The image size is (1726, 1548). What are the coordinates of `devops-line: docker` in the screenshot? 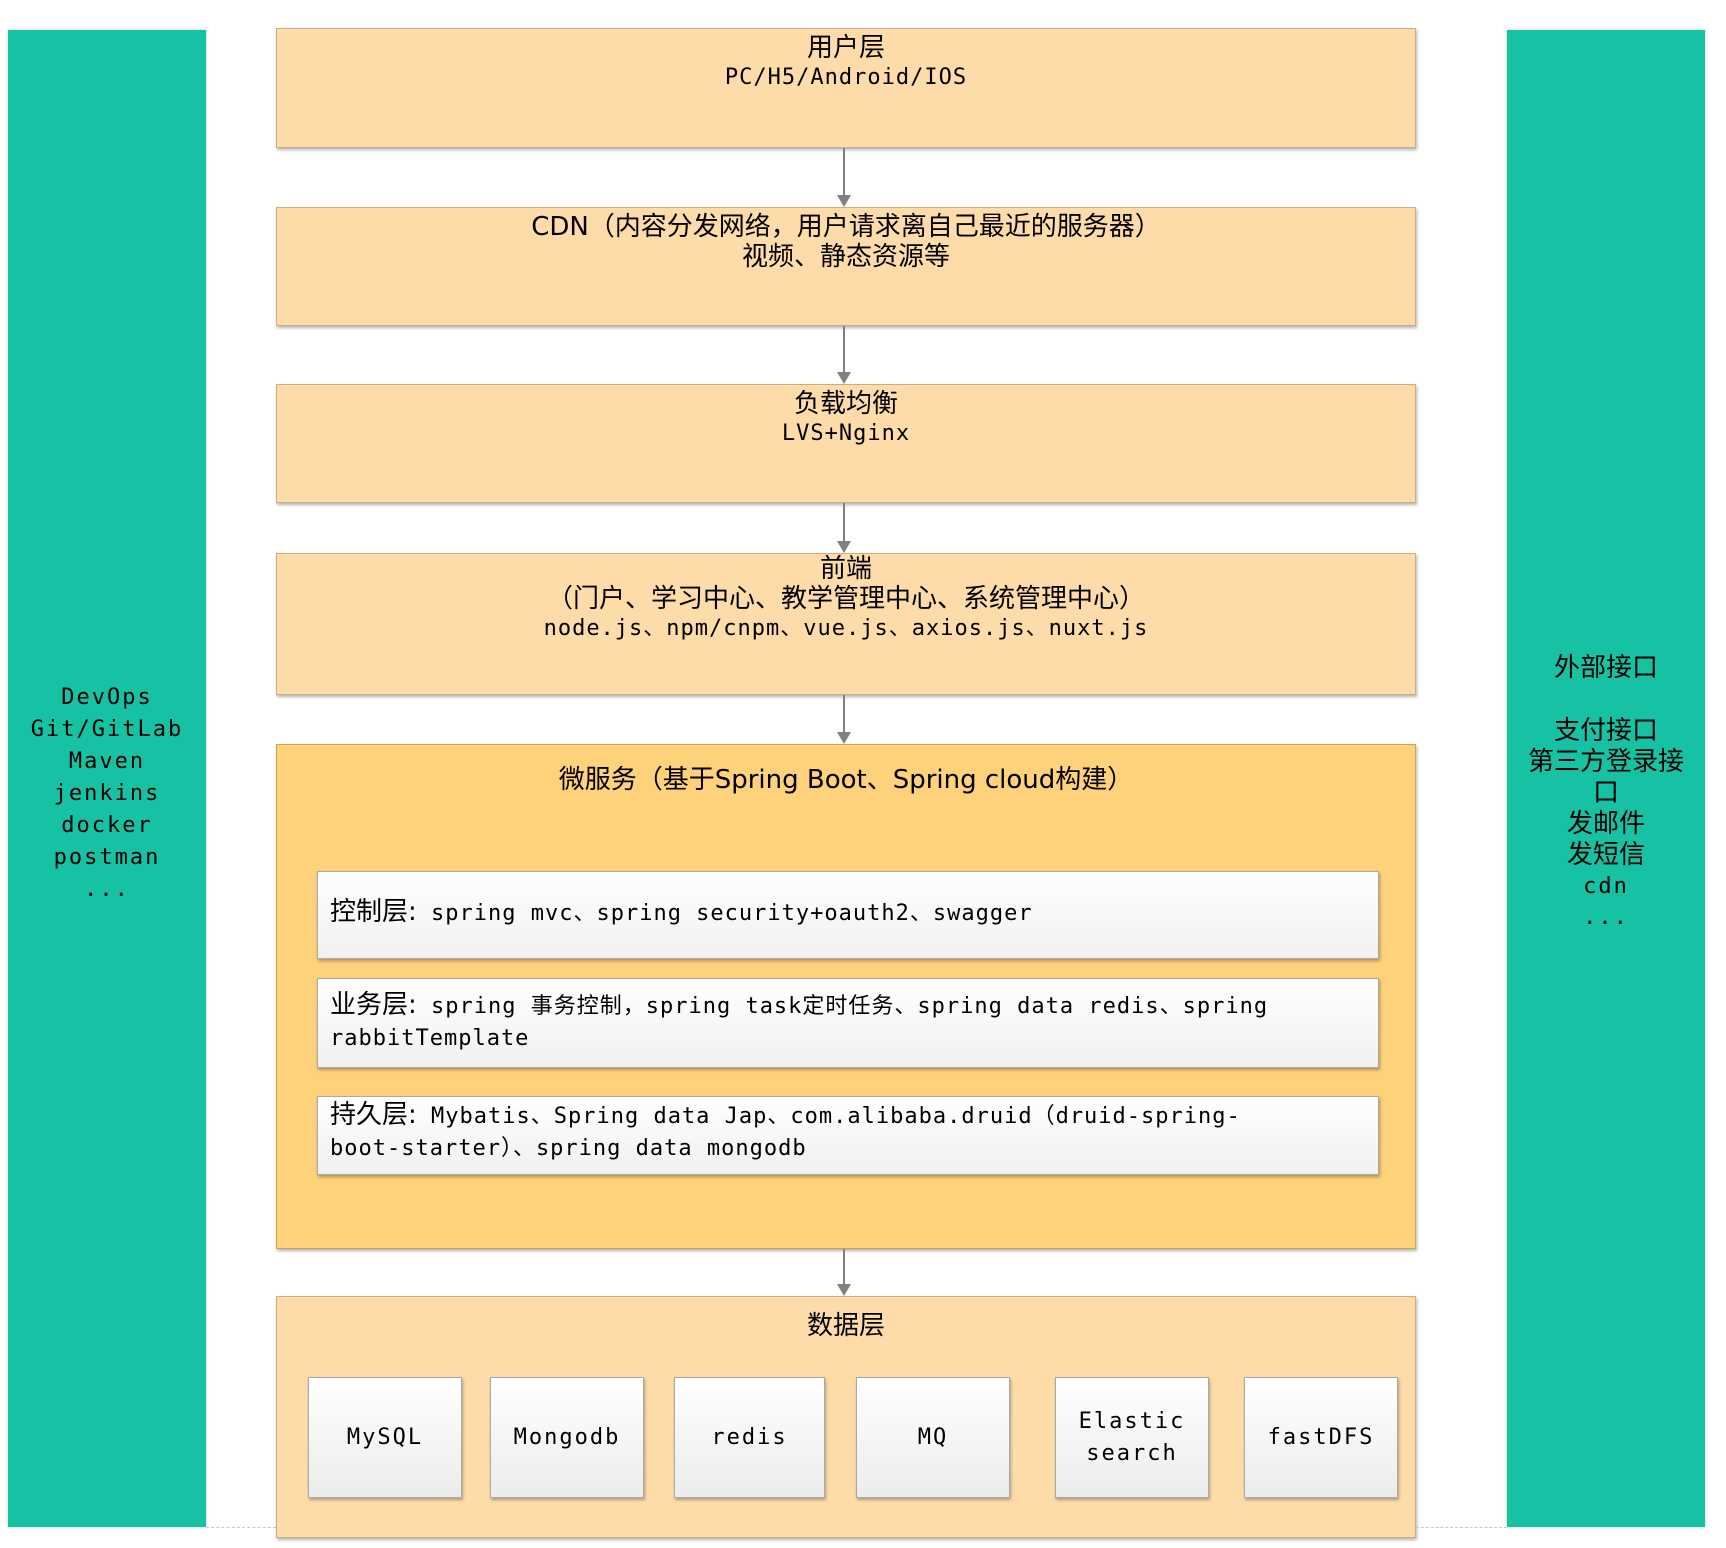 It's located at (107, 825).